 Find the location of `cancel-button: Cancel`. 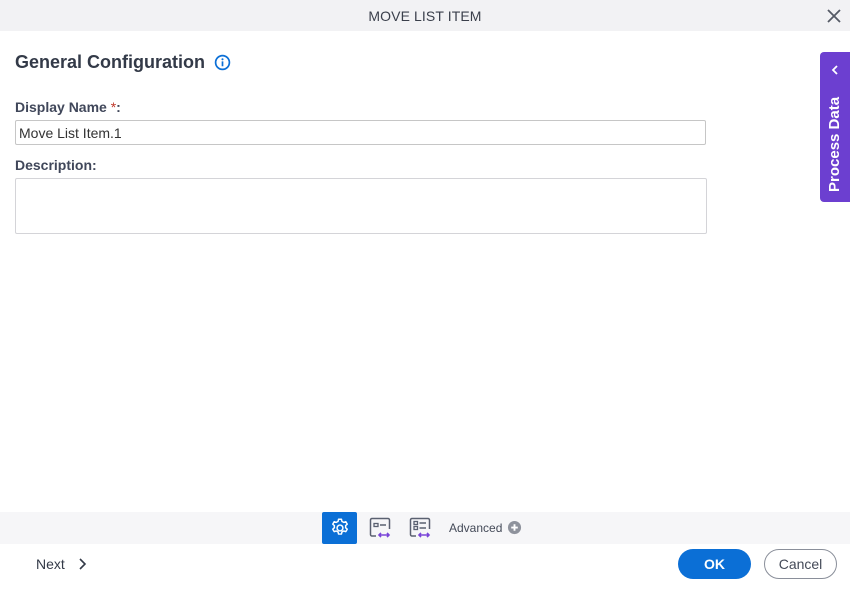

cancel-button: Cancel is located at coordinates (800, 564).